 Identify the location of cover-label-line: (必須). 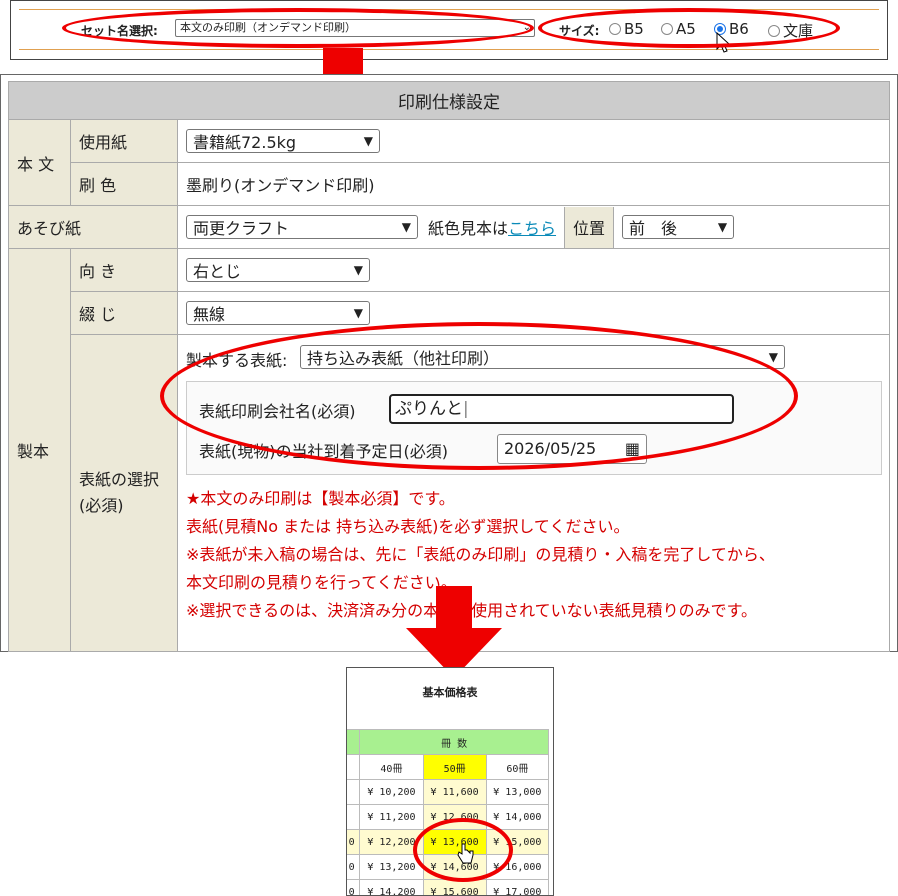
(101, 505).